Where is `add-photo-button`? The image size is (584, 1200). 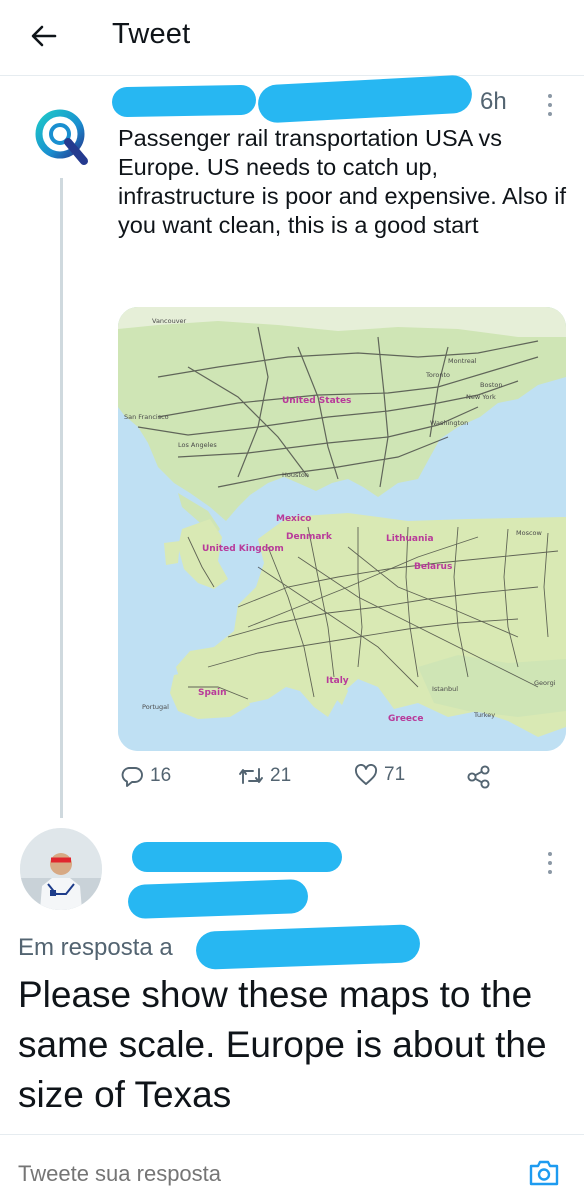
add-photo-button is located at coordinates (544, 1173).